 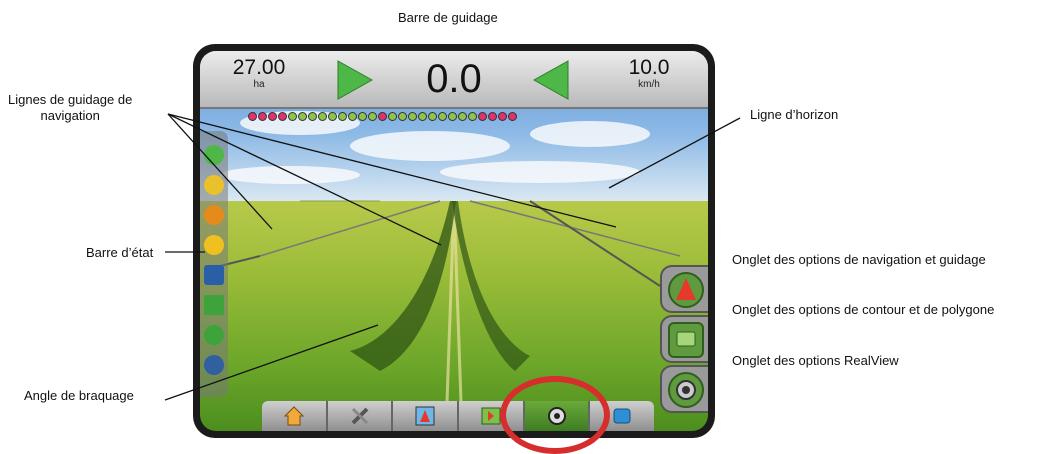 I want to click on area-readout: 27.00 ha, so click(x=259, y=74).